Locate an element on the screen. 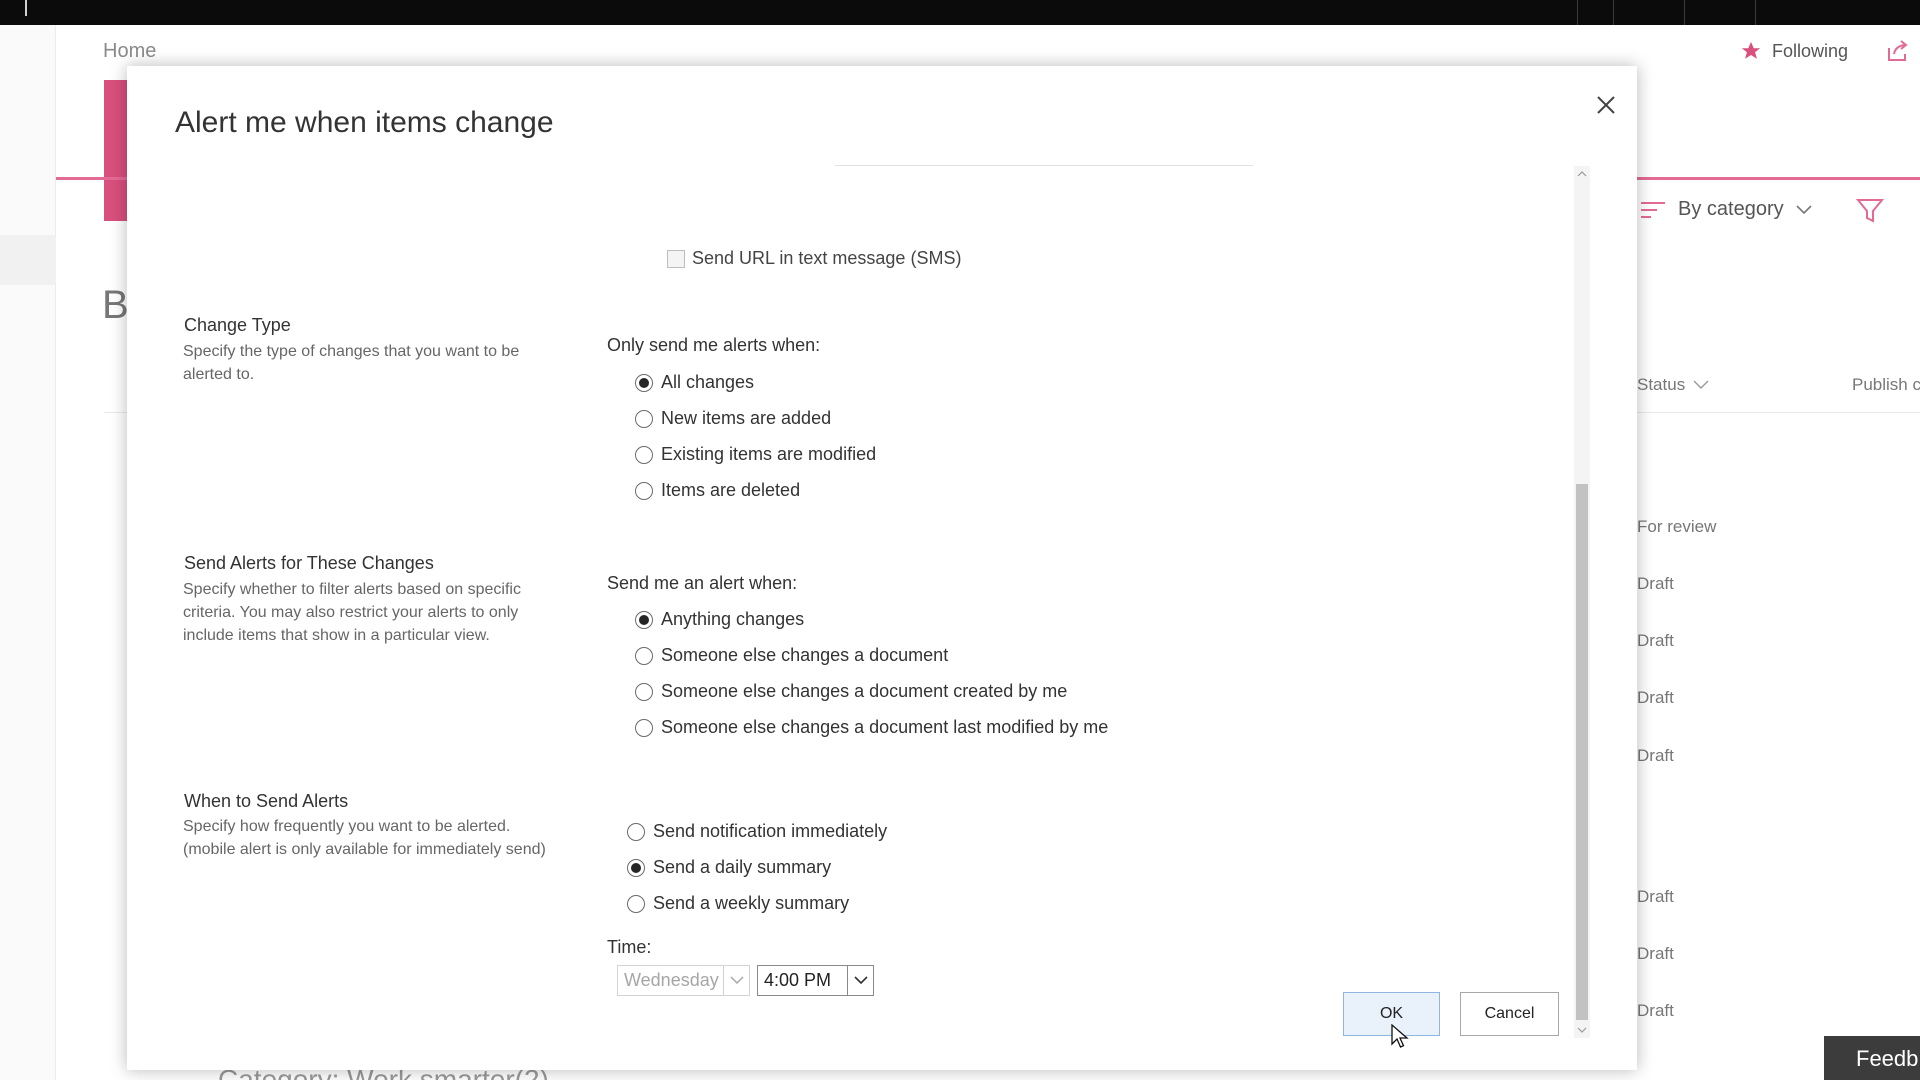 This screenshot has width=1920, height=1080. sms-checkbox is located at coordinates (676, 258).